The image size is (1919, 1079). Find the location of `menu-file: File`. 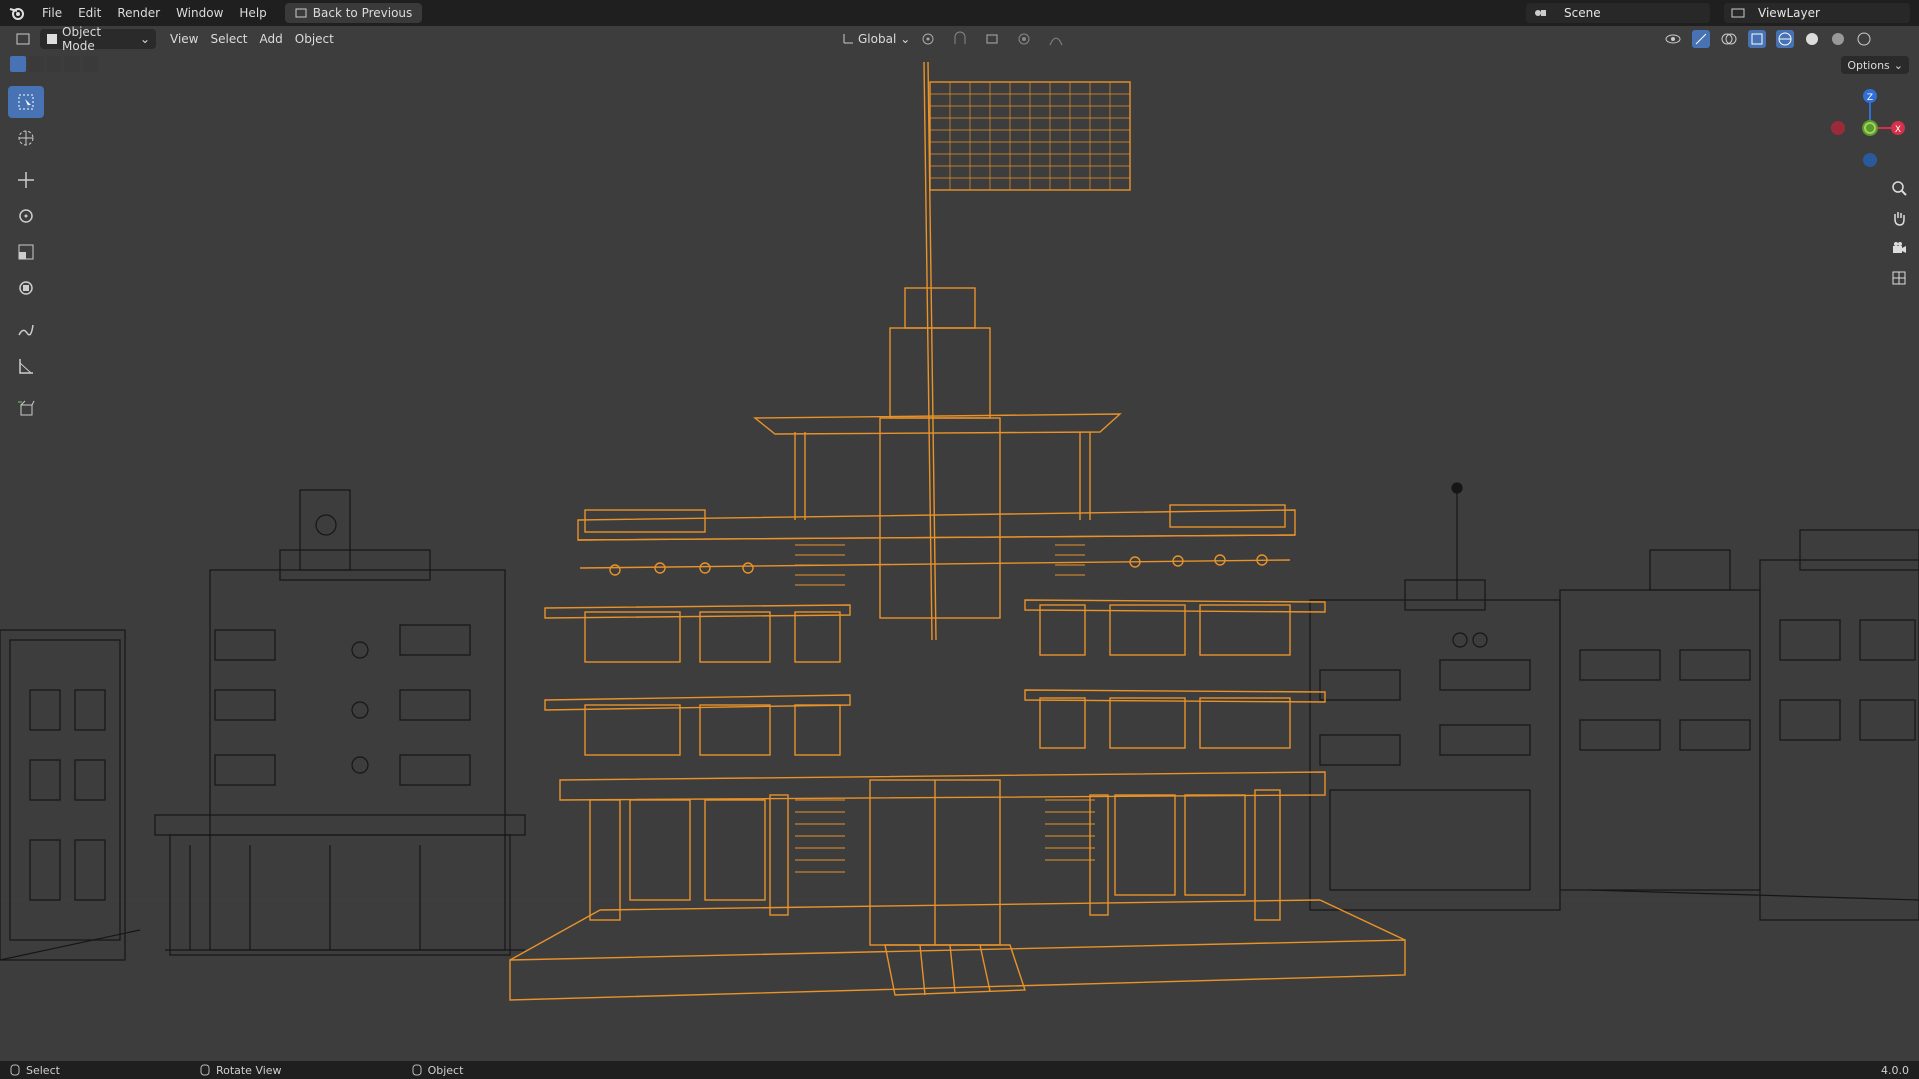

menu-file: File is located at coordinates (52, 13).